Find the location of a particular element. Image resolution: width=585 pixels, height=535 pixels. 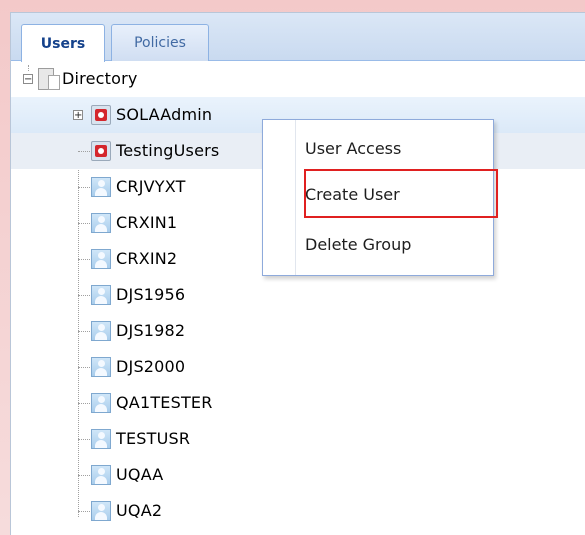

user-label: DJS1956 is located at coordinates (151, 294).